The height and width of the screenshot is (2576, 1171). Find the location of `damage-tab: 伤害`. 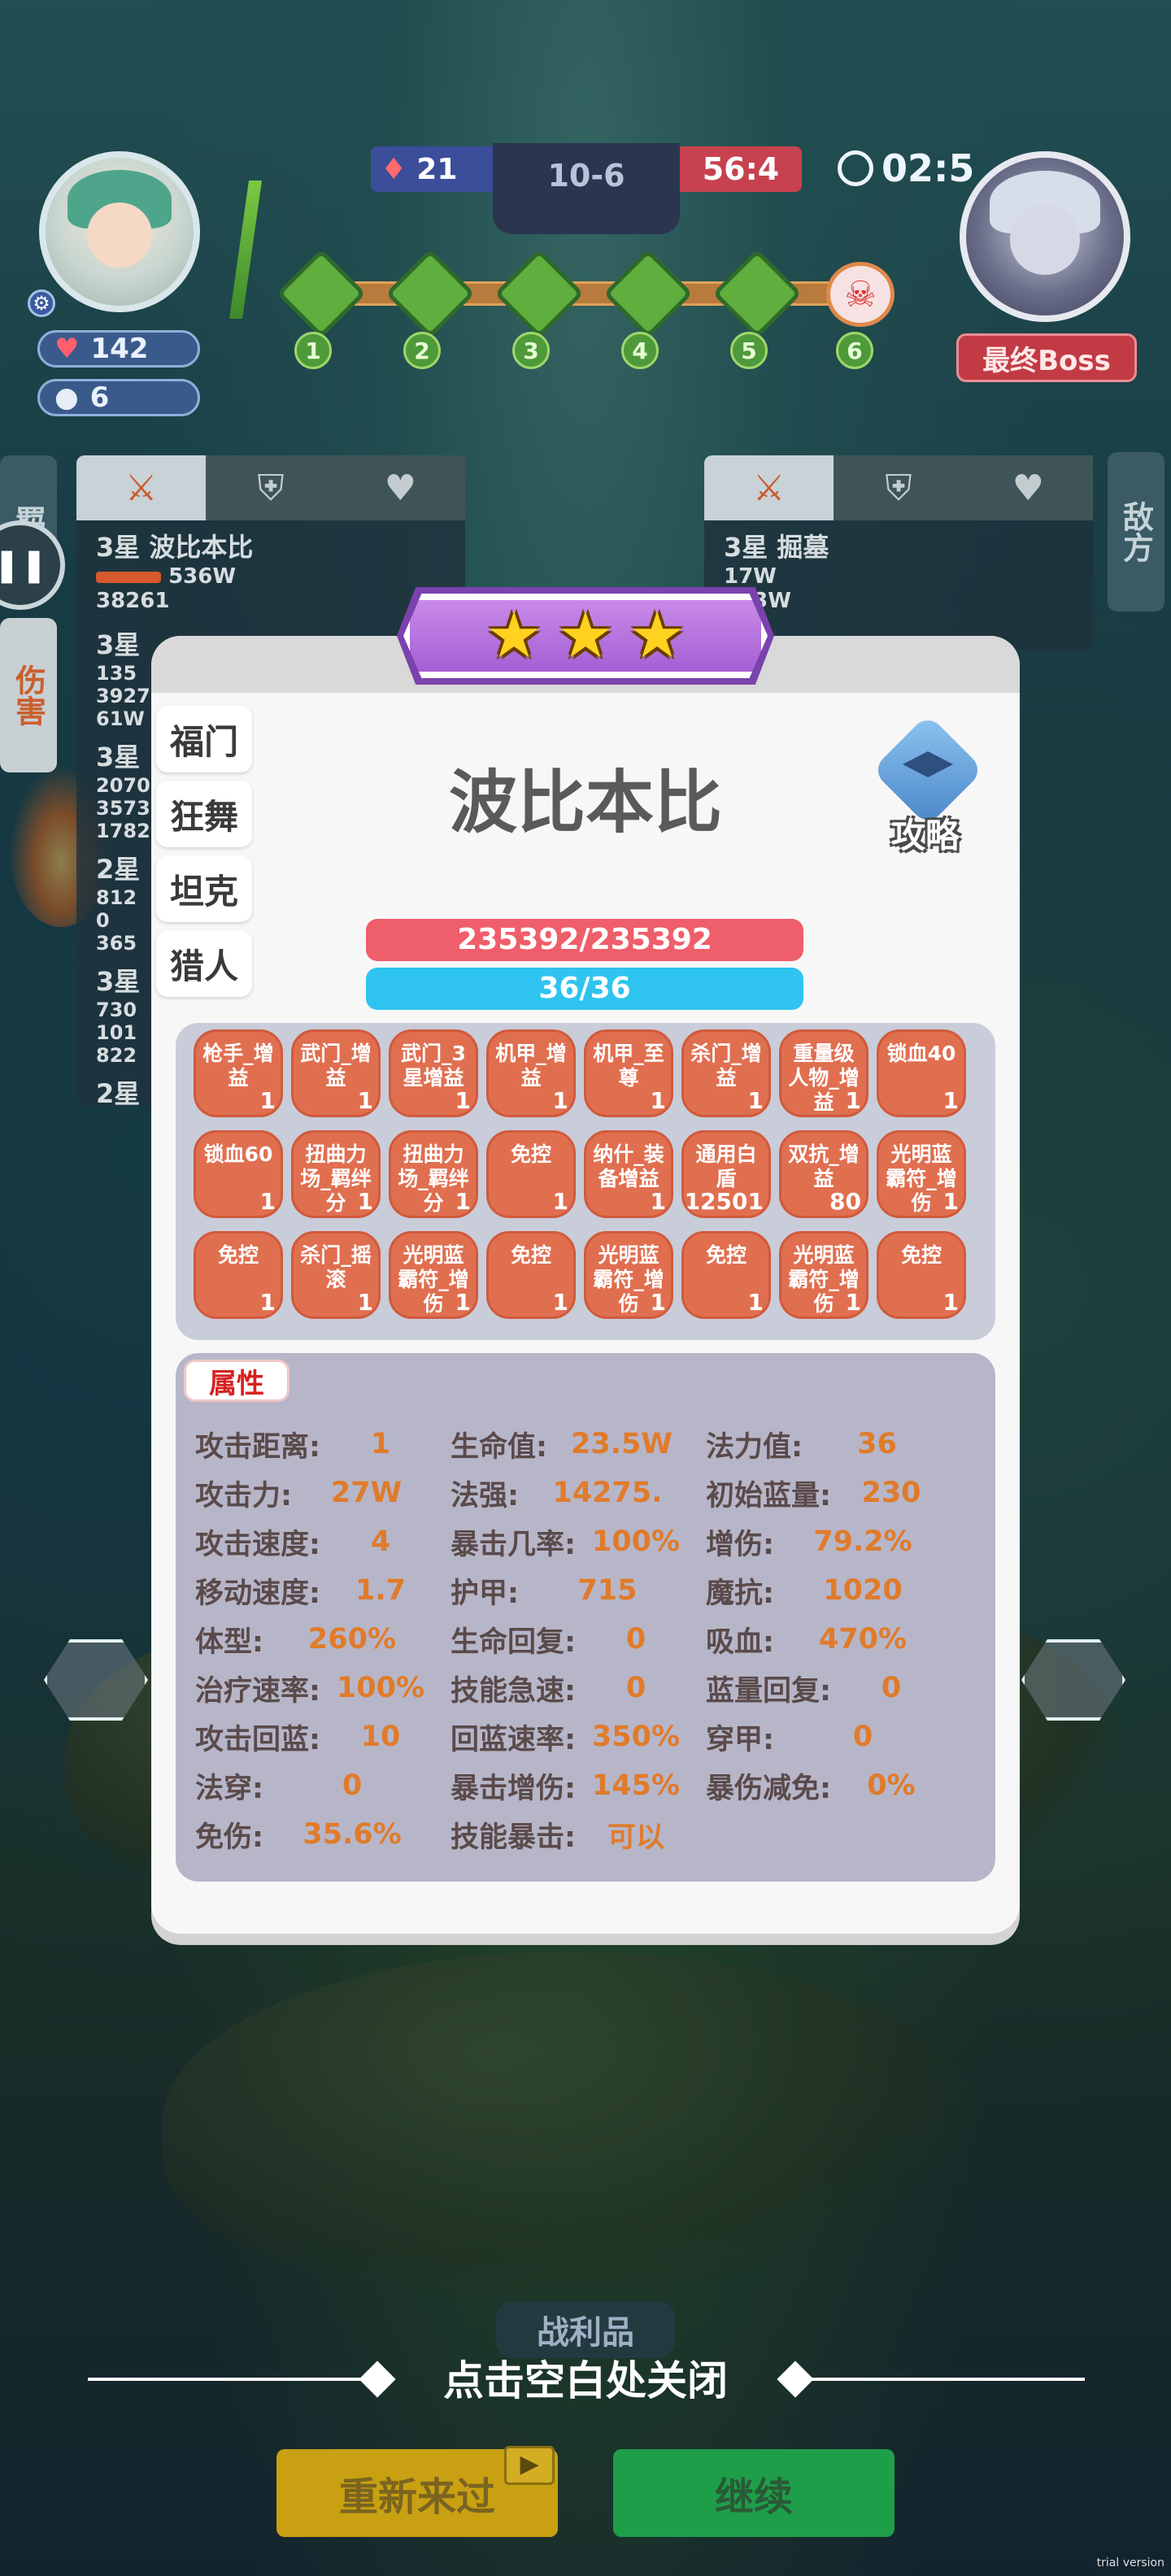

damage-tab: 伤害 is located at coordinates (28, 695).